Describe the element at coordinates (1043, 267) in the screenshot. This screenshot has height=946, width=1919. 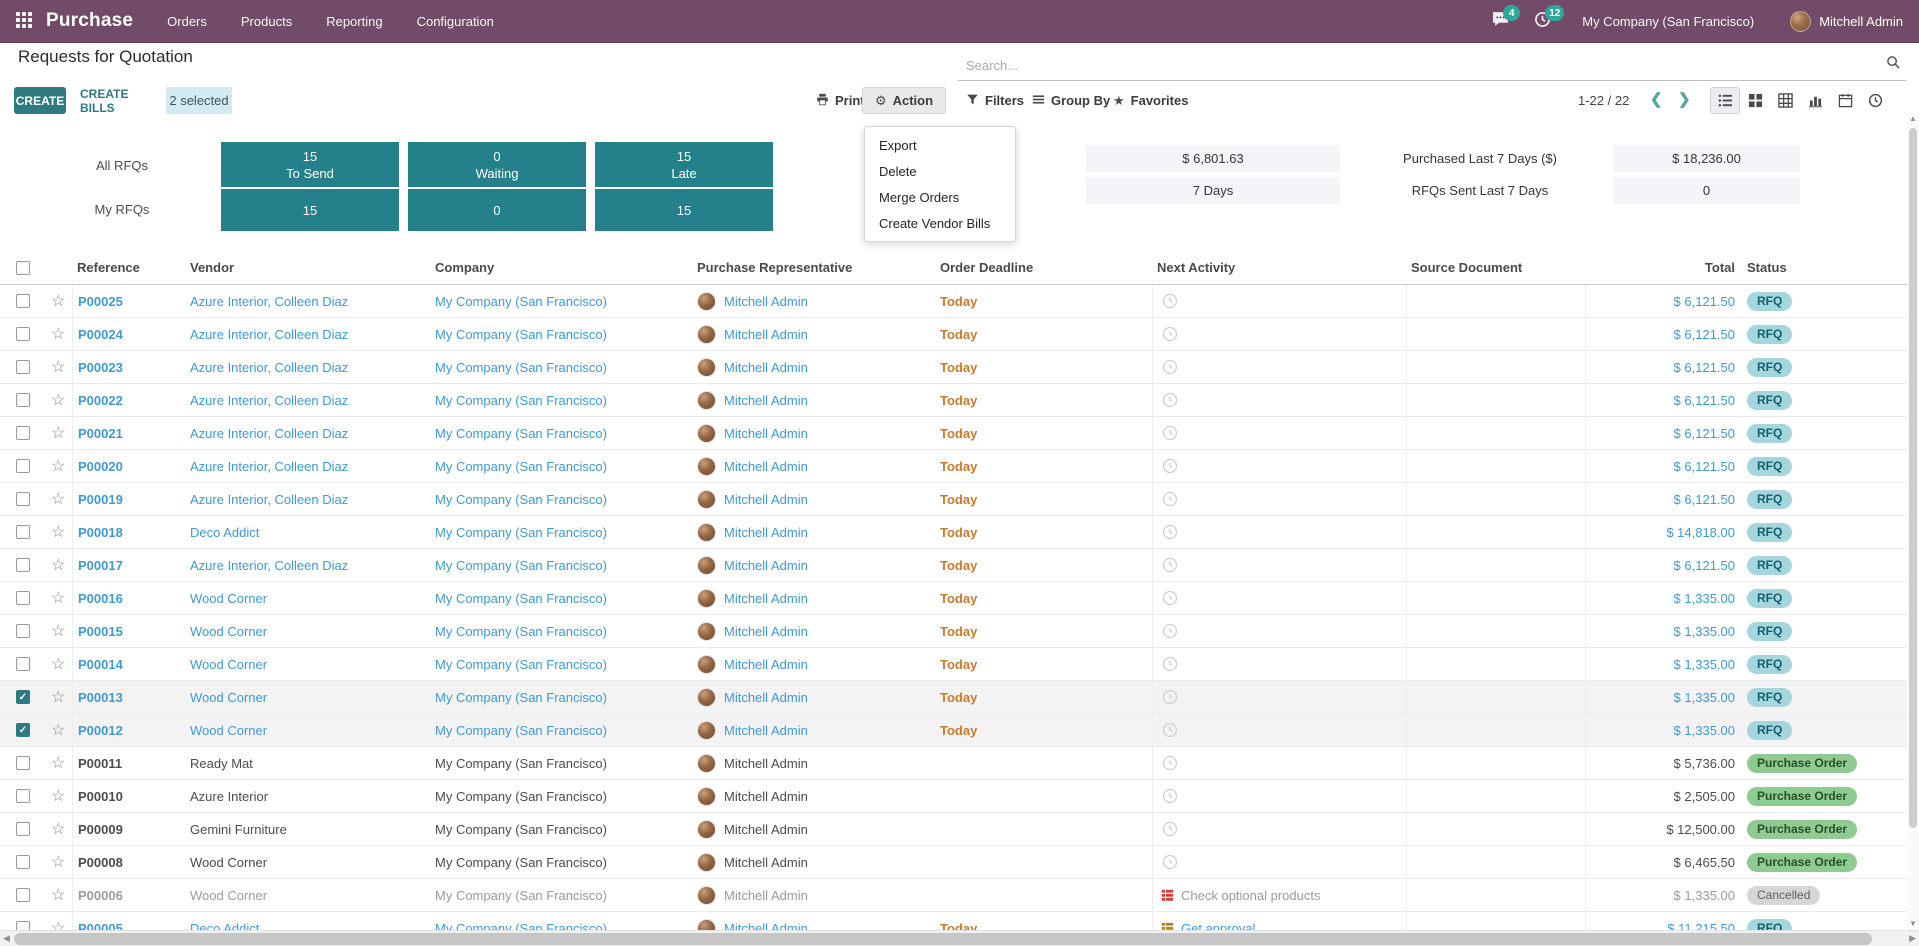
I see `column-header-deadline: Order Deadline` at that location.